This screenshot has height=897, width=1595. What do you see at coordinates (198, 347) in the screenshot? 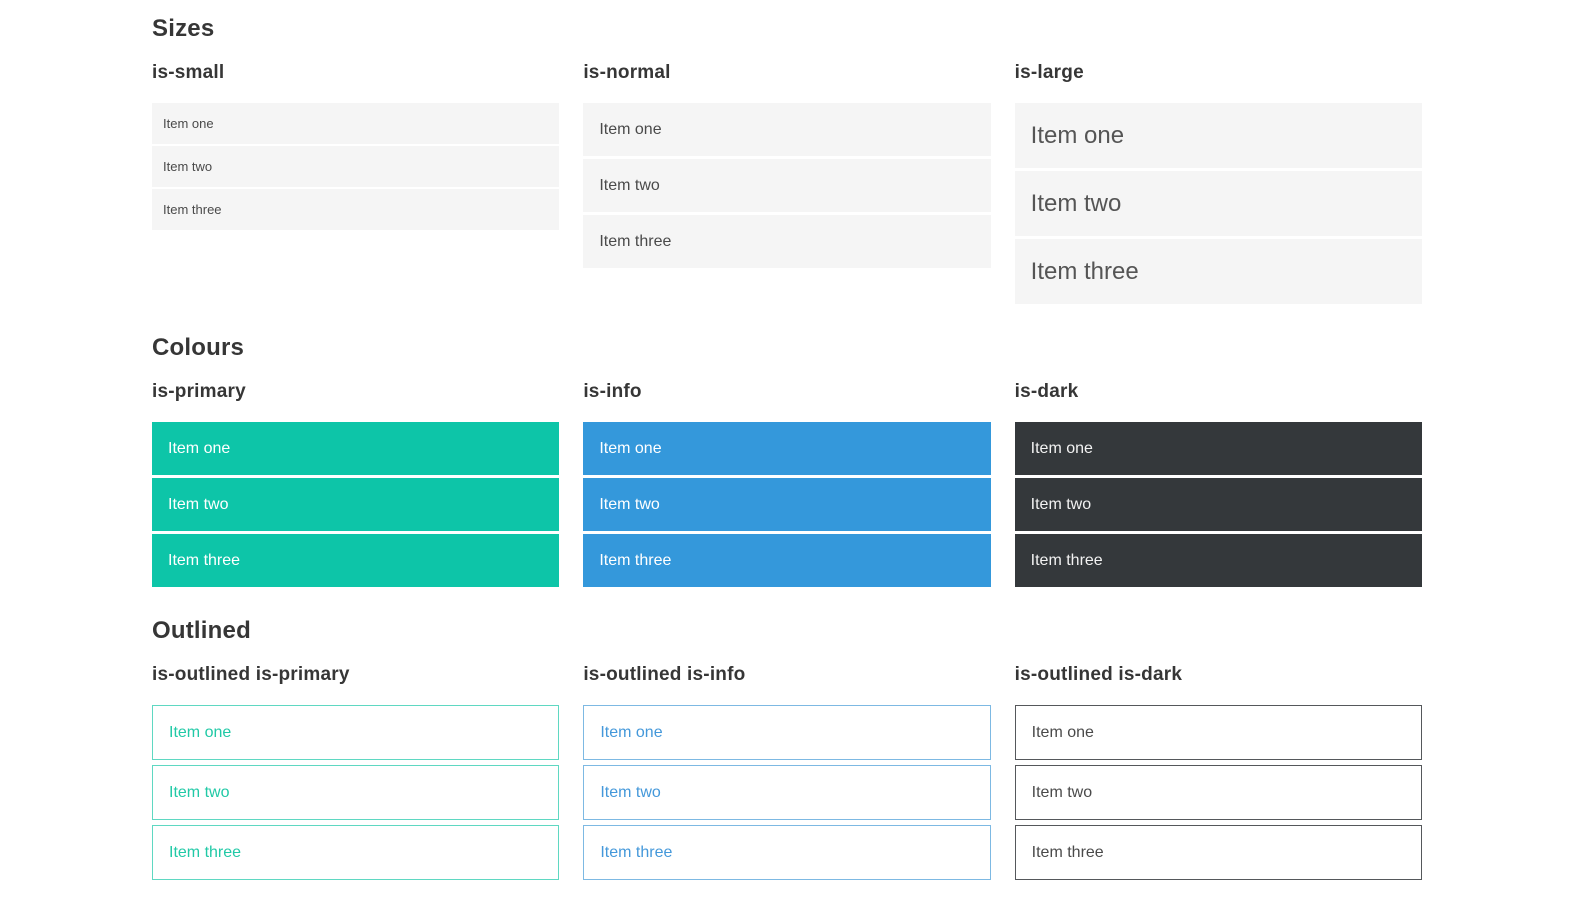
I see `section-title-colours: Colours` at bounding box center [198, 347].